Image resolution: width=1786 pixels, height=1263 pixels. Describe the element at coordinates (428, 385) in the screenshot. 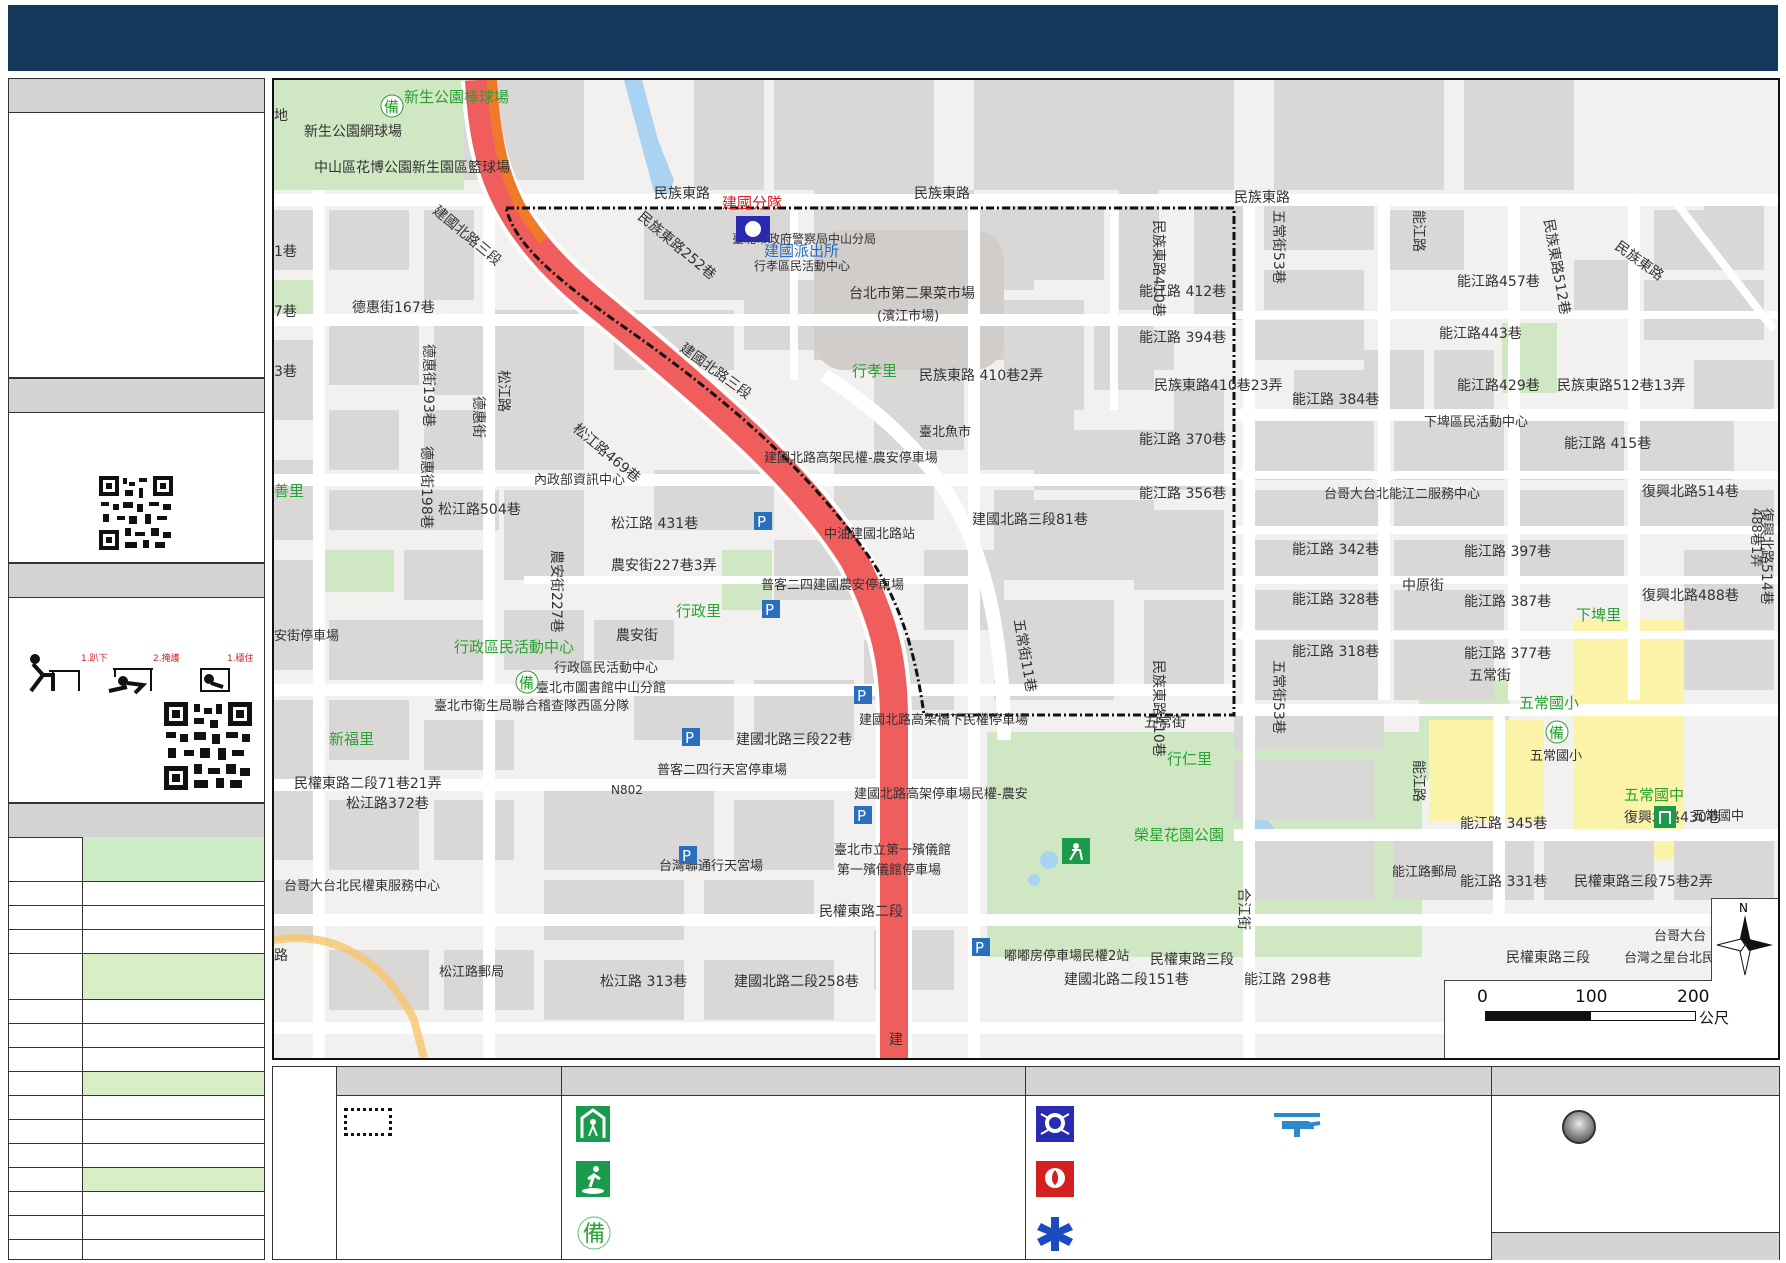

I see `map-label: 德惠街193巷` at that location.